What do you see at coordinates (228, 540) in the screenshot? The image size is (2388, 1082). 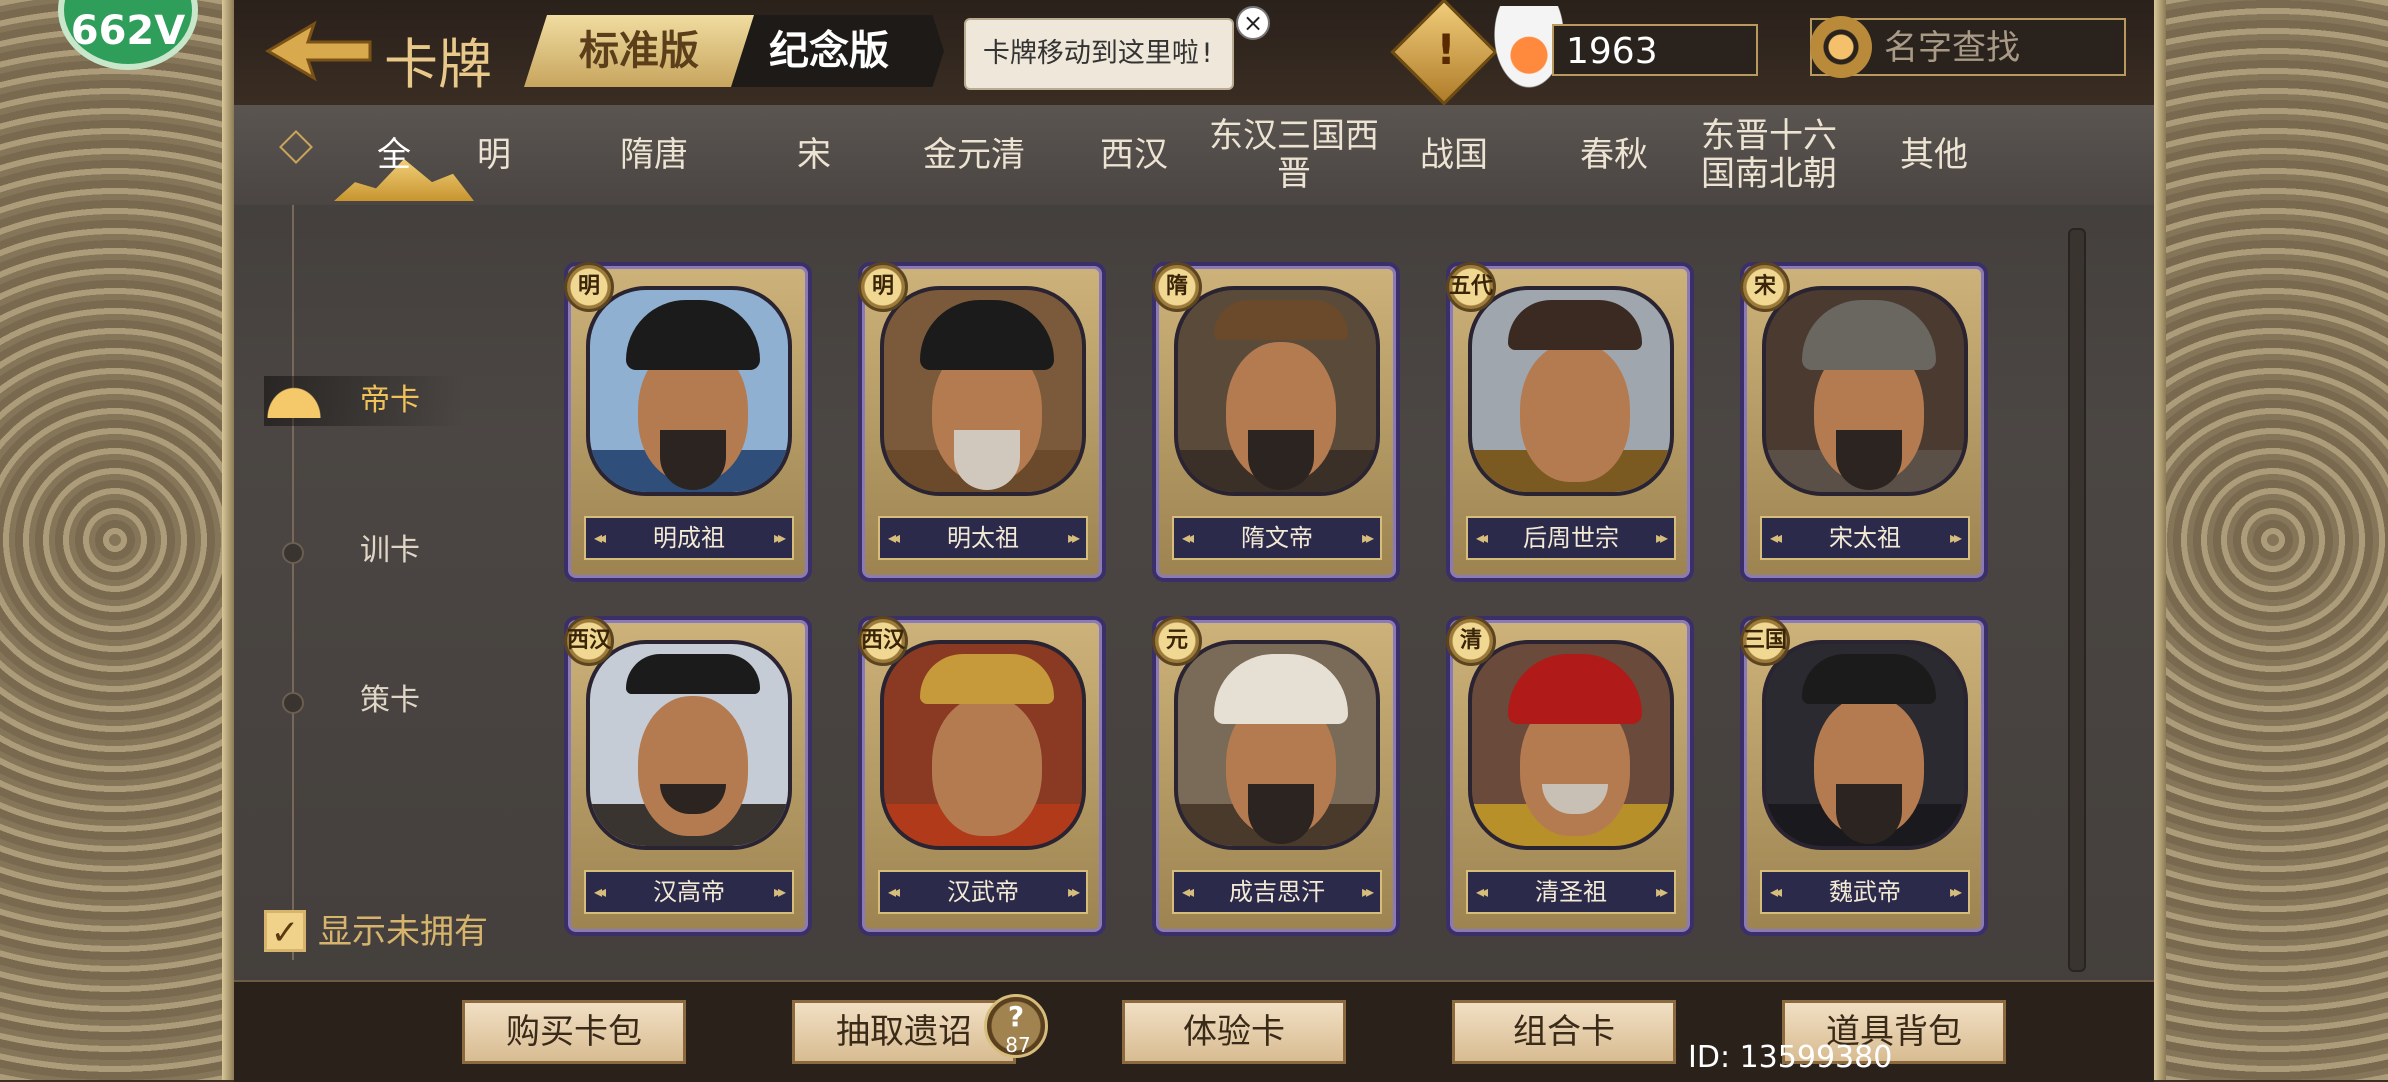 I see `left-panel-edge` at bounding box center [228, 540].